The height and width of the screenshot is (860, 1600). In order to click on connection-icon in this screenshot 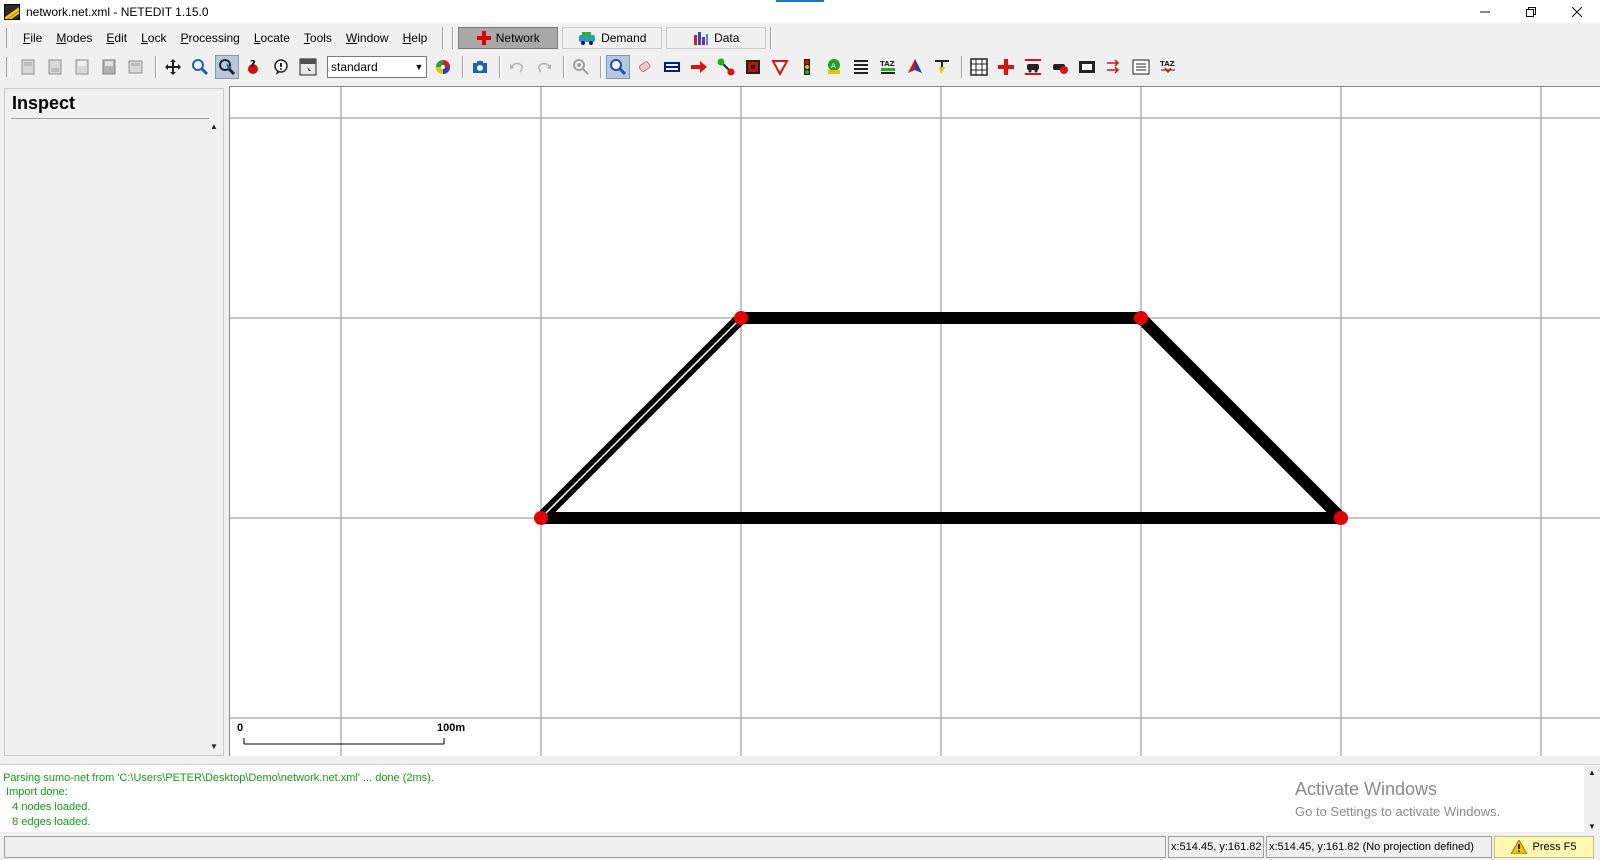, I will do `click(753, 67)`.